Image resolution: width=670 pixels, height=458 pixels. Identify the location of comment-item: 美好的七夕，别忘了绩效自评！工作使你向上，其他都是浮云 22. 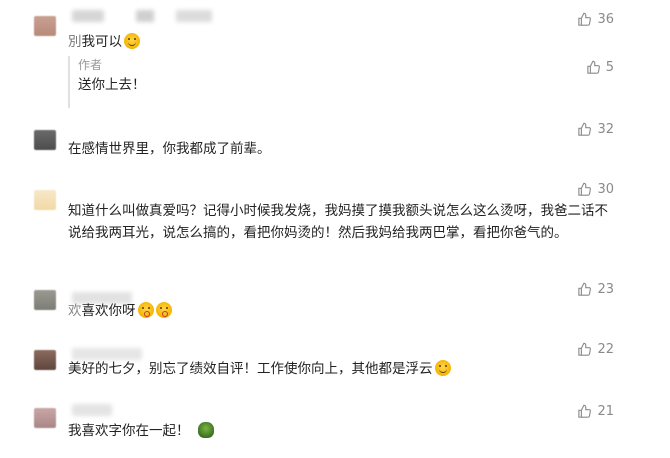
(335, 370).